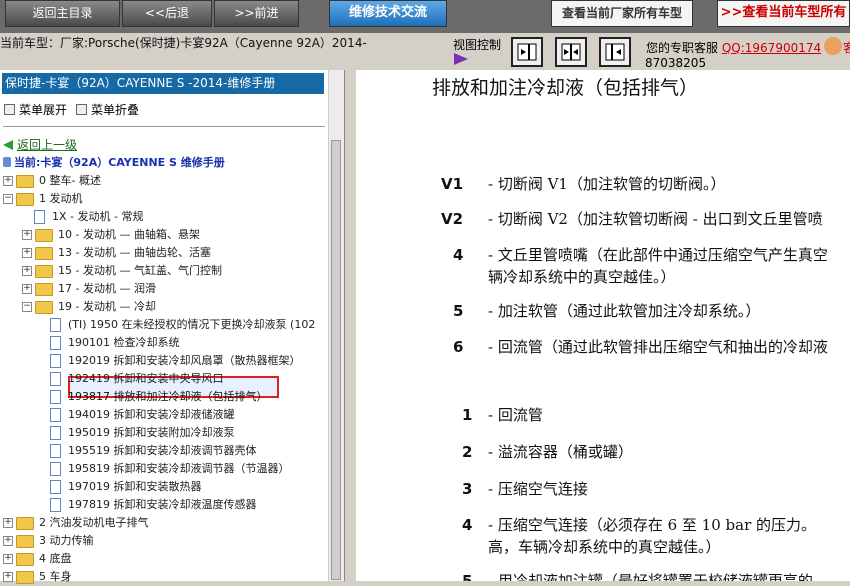 The height and width of the screenshot is (586, 850). What do you see at coordinates (607, 184) in the screenshot?
I see `legend-text: - 切断阀 V1（加注软管的切断阀。）` at bounding box center [607, 184].